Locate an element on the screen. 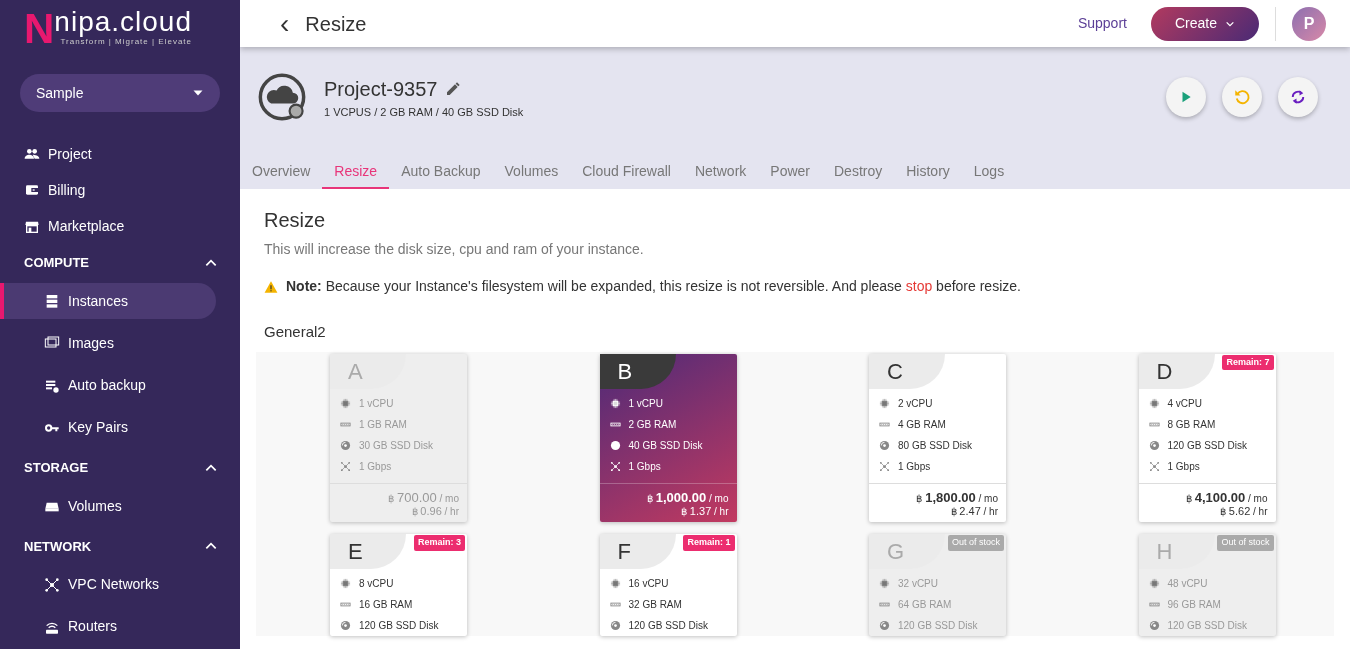 Image resolution: width=1350 pixels, height=649 pixels. spec-text: 48 vCPU is located at coordinates (1187, 584).